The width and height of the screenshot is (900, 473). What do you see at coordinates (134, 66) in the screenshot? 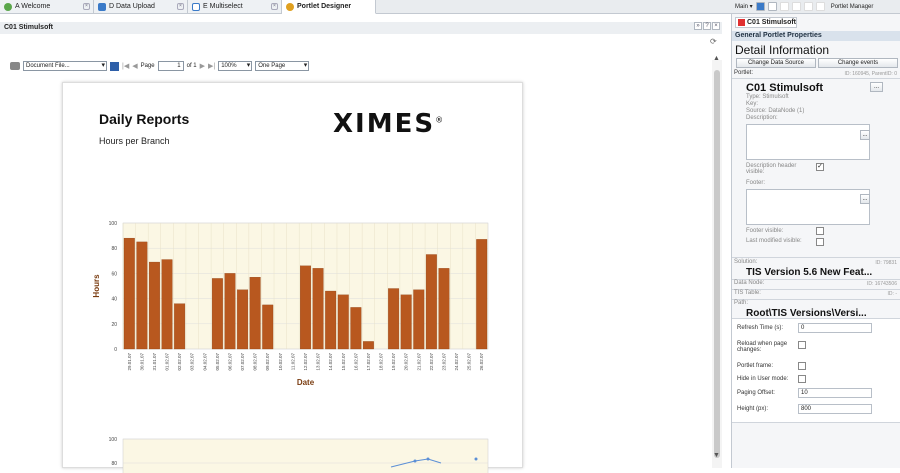
I see `prev-page-icon: ◀` at bounding box center [134, 66].